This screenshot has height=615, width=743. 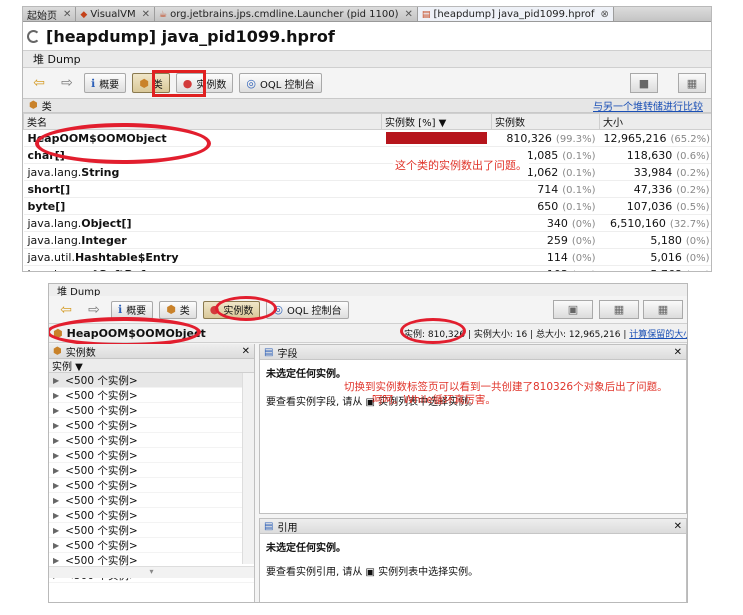 What do you see at coordinates (655, 121) in the screenshot?
I see `col-size: 大小` at bounding box center [655, 121].